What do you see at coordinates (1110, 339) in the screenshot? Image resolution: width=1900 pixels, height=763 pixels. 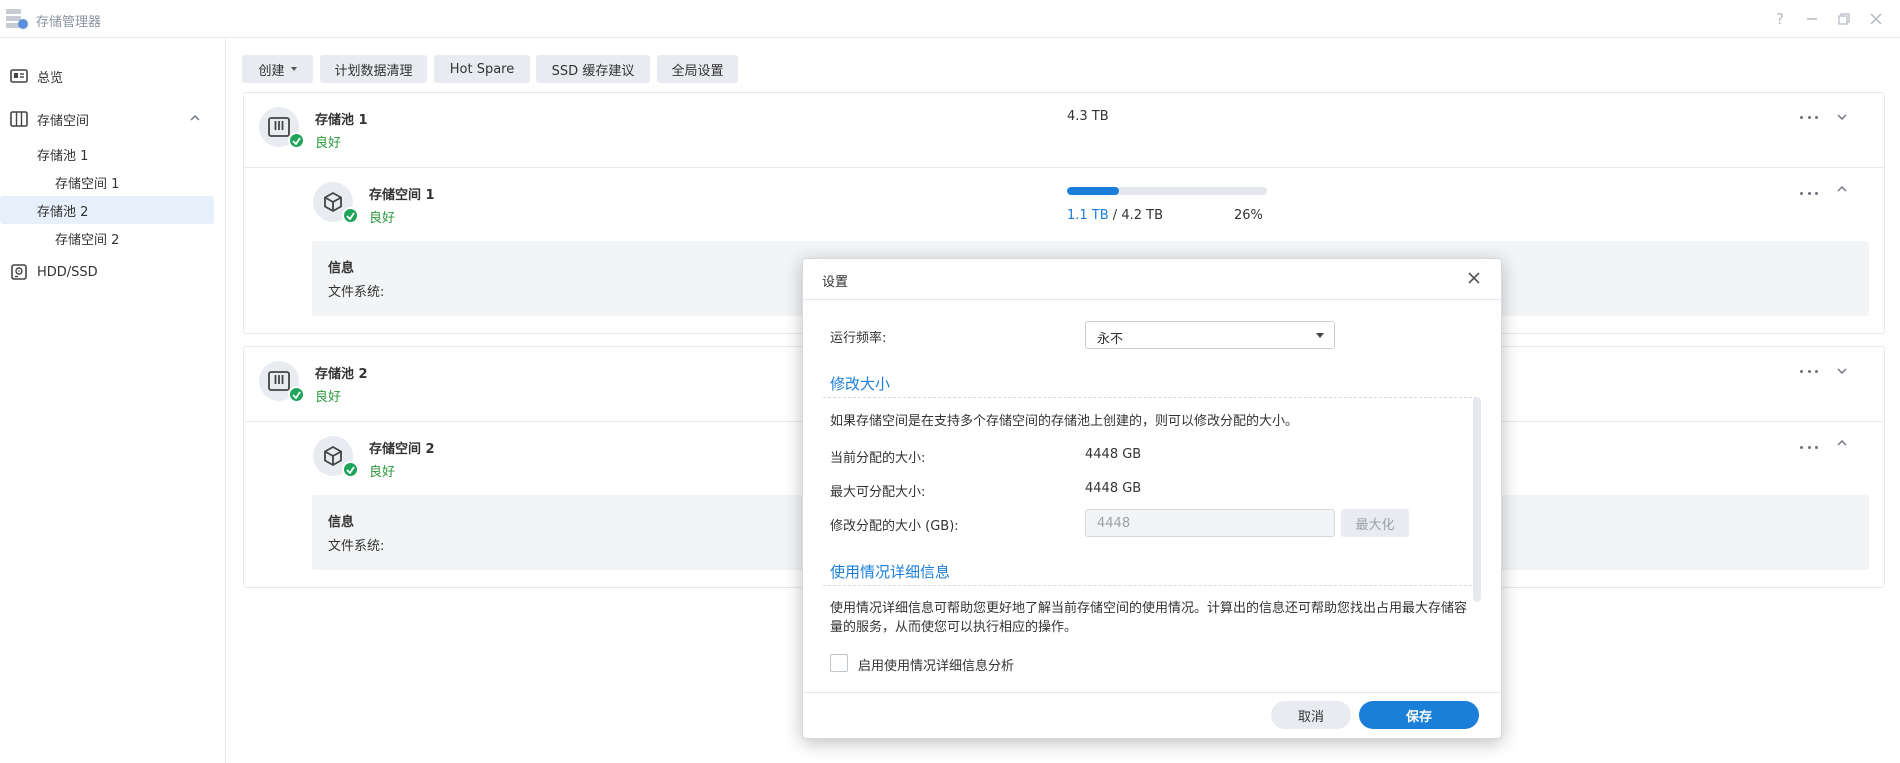 I see `frequency-value: 永不` at bounding box center [1110, 339].